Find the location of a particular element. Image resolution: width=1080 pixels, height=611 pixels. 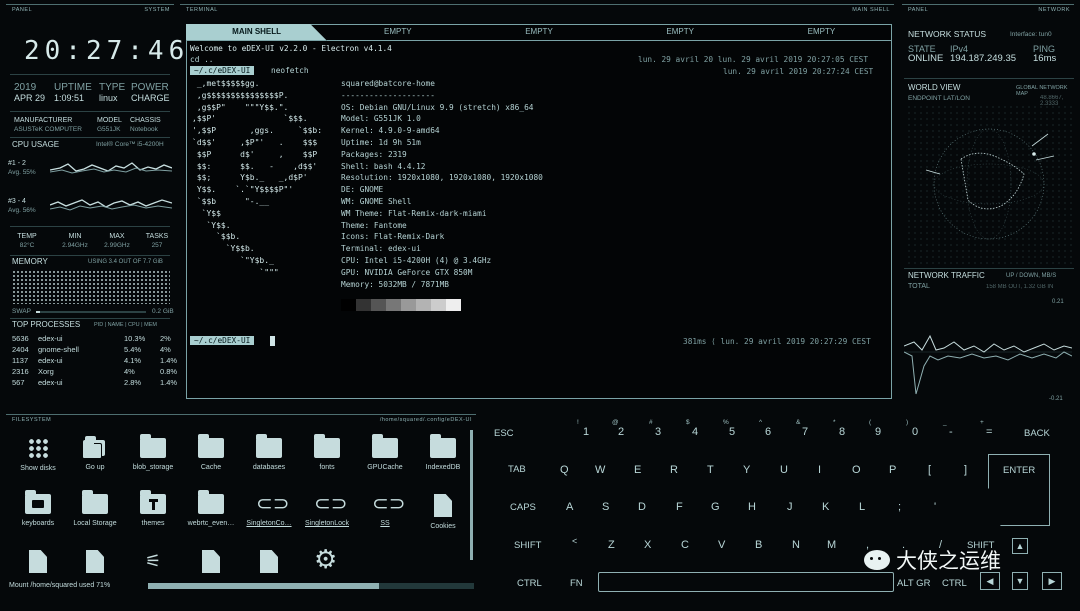

key-ctrl-left: CTRL is located at coordinates (529, 583).